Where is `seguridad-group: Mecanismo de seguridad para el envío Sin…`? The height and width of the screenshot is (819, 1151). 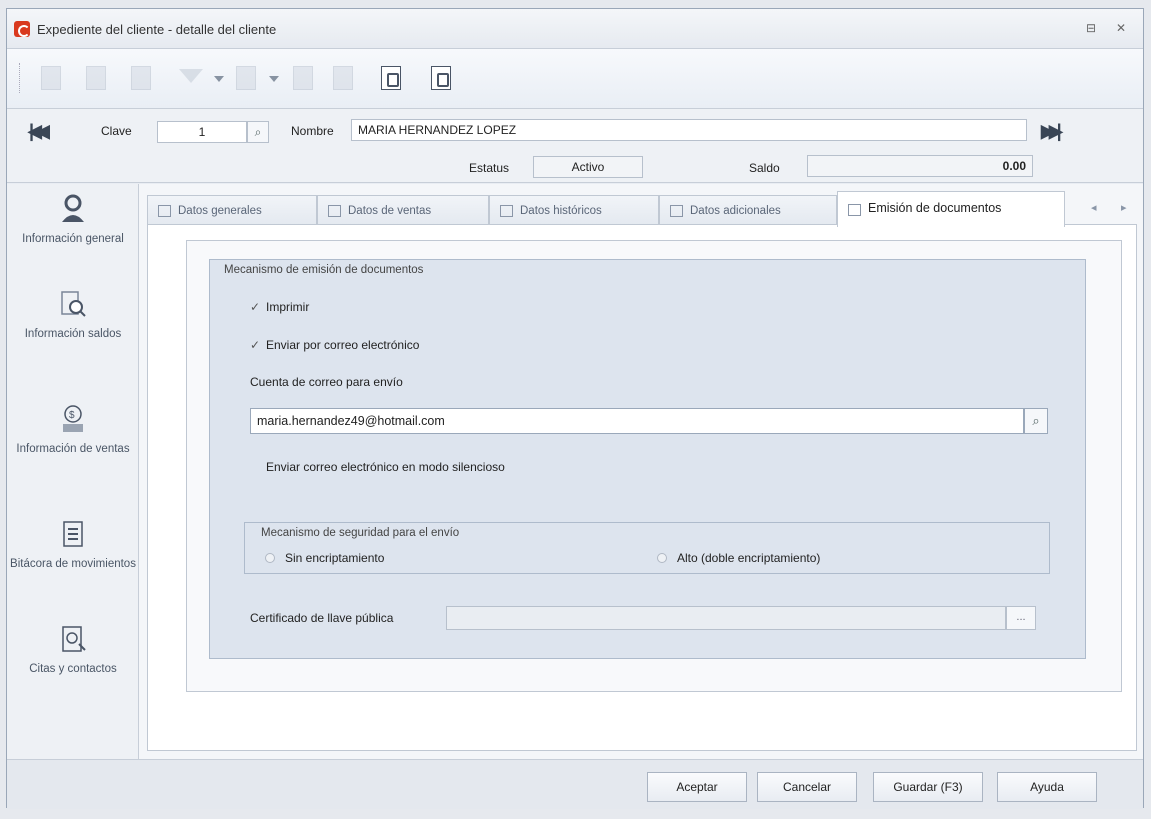 seguridad-group: Mecanismo de seguridad para el envío Sin… is located at coordinates (647, 548).